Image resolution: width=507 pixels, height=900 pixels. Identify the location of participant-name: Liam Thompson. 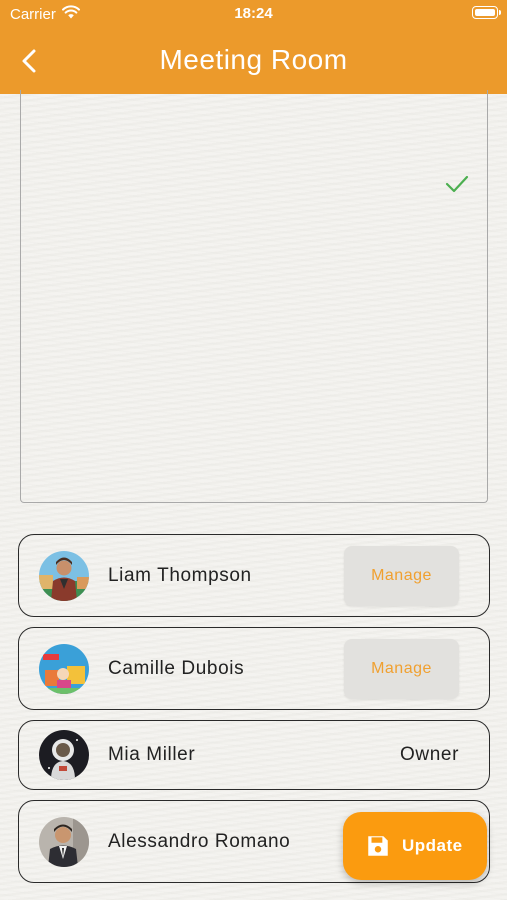
(180, 575).